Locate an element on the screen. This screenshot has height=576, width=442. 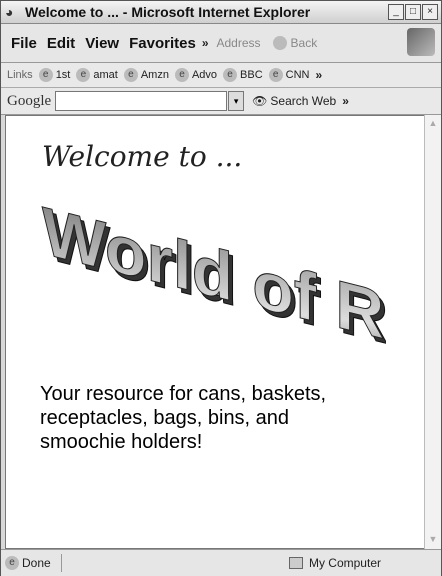
ie-icon: ◕ is located at coordinates (9, 12).